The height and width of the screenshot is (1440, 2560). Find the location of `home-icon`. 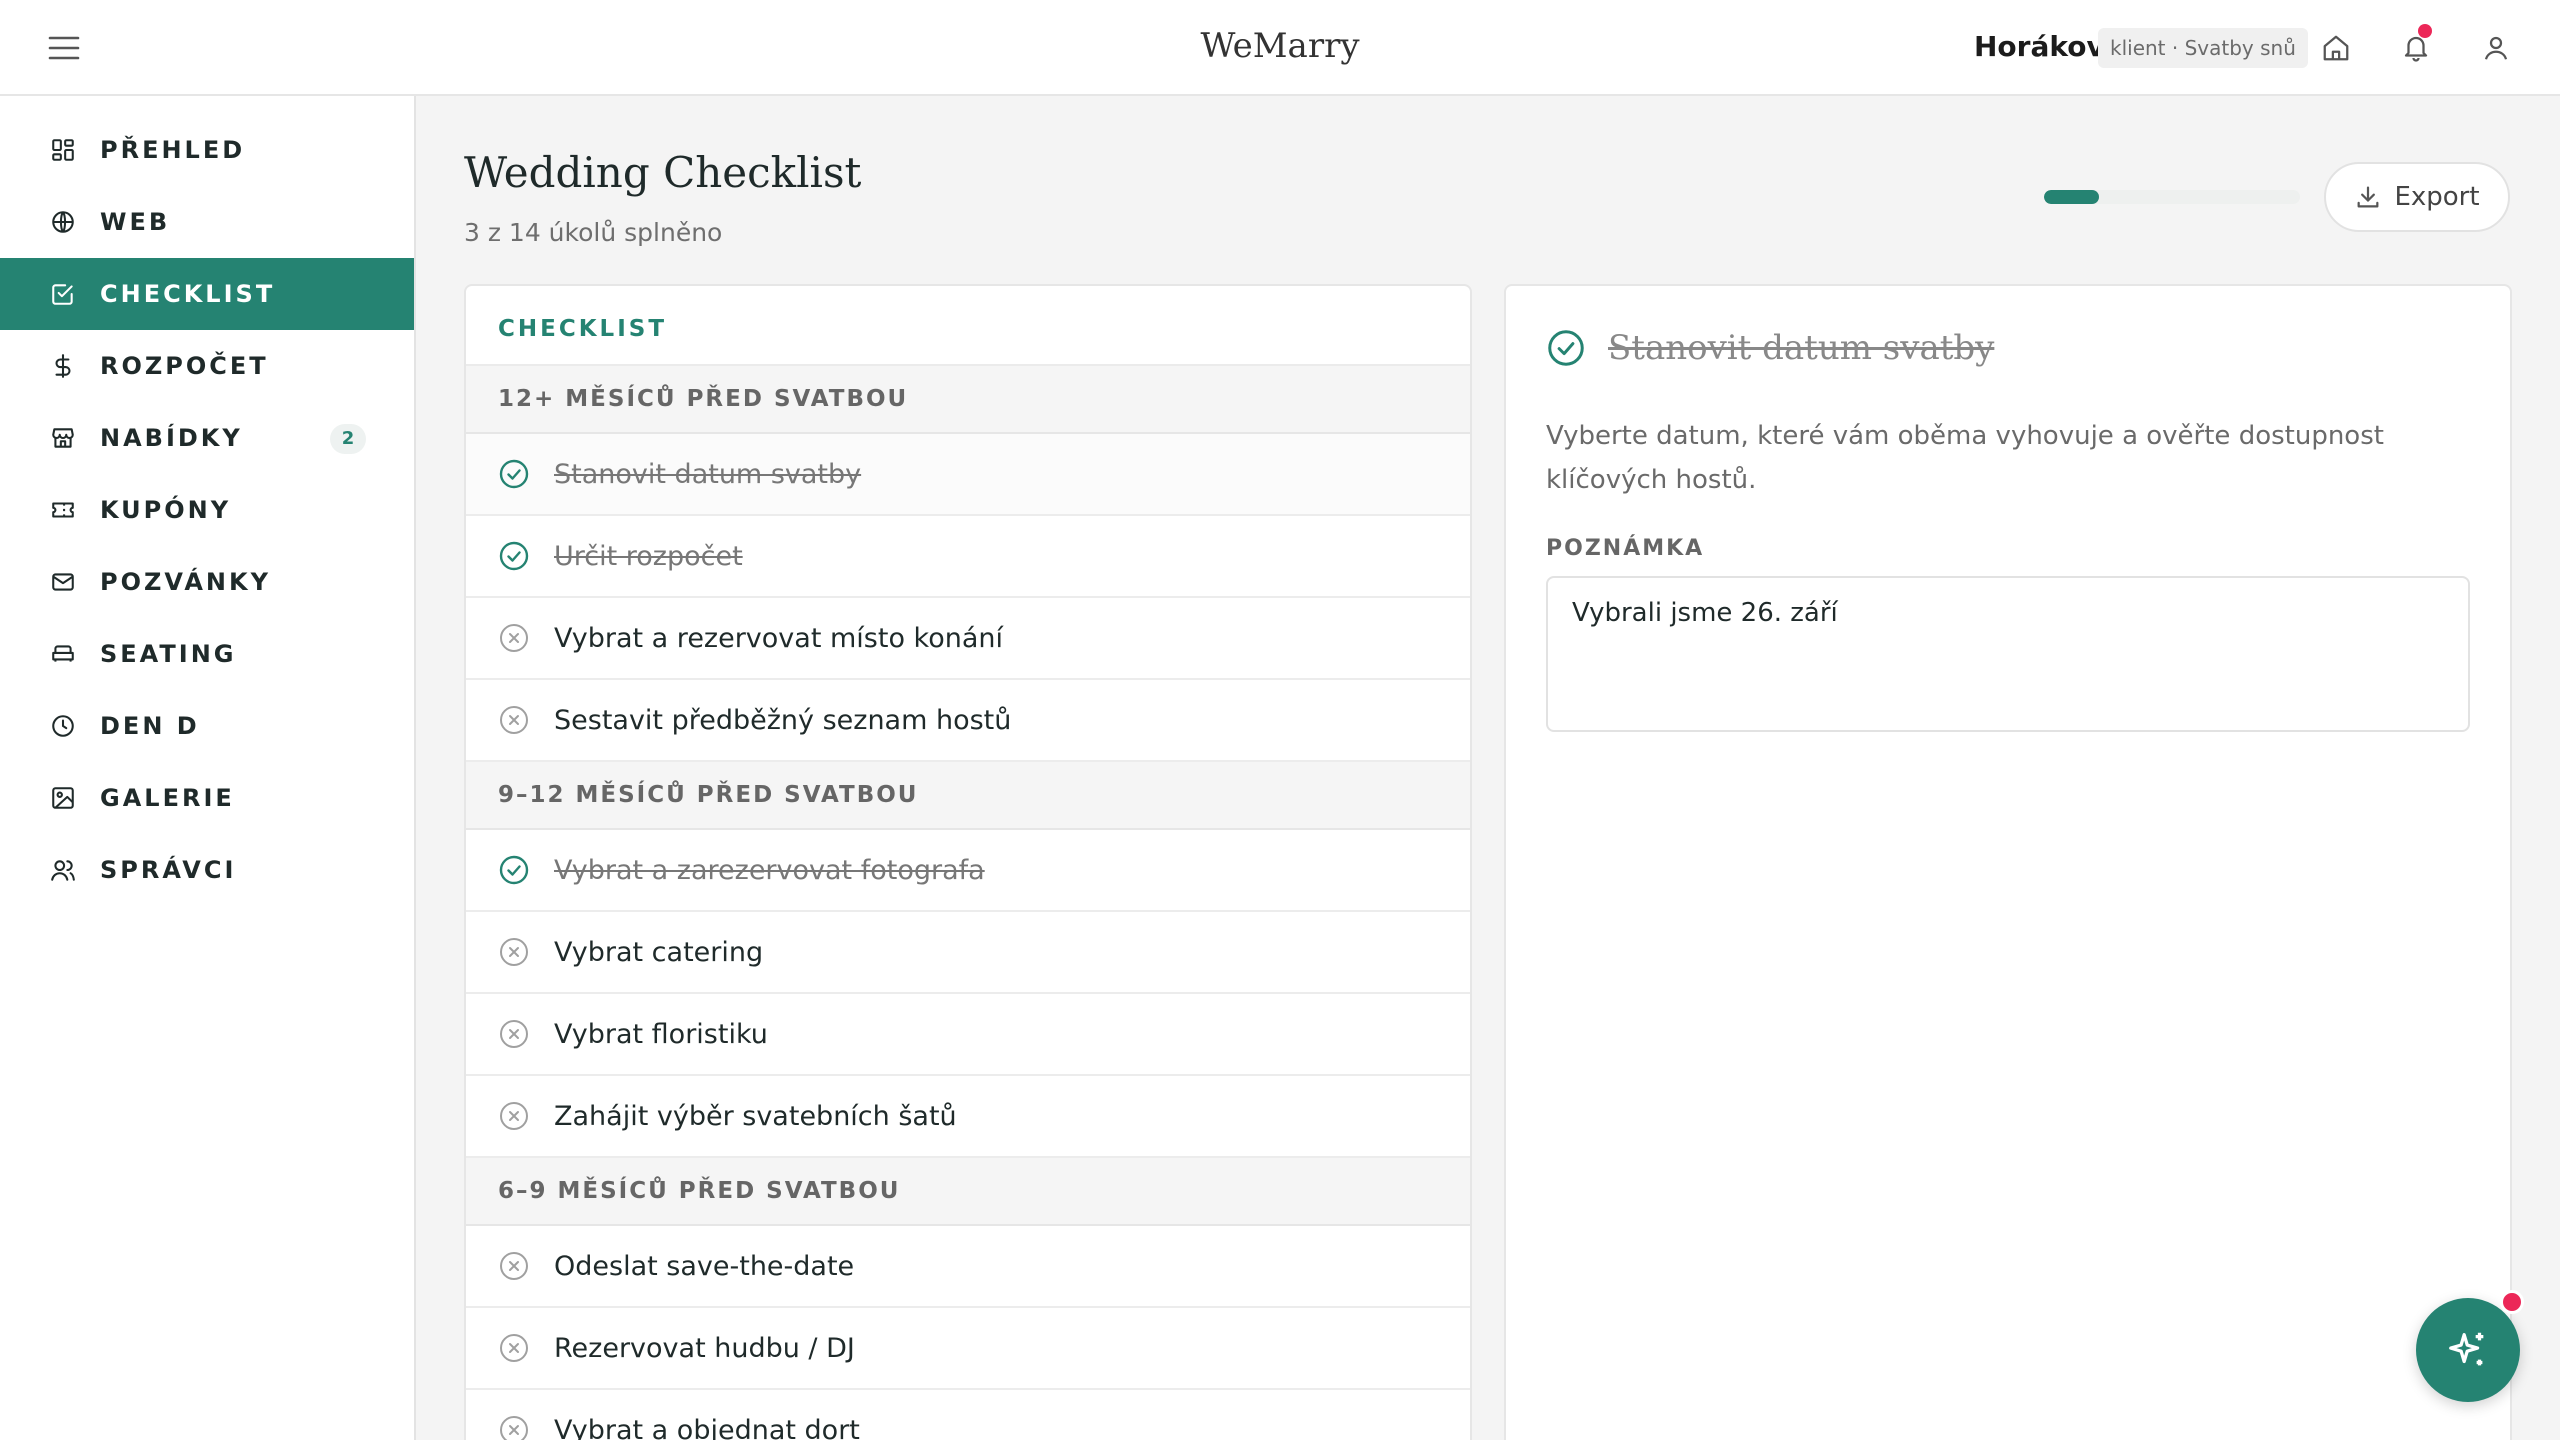

home-icon is located at coordinates (2336, 48).